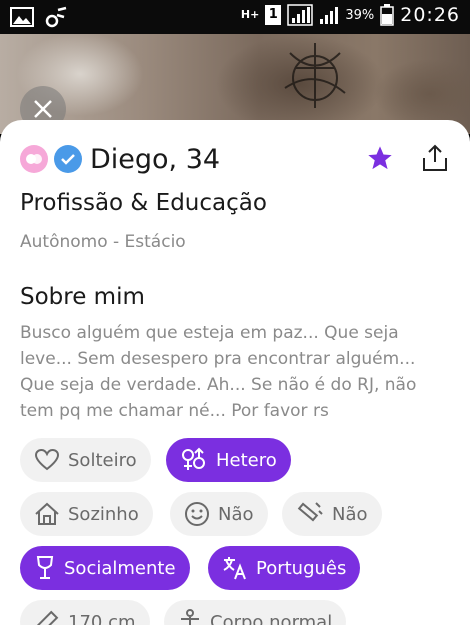  What do you see at coordinates (315, 75) in the screenshot?
I see `photo-detail` at bounding box center [315, 75].